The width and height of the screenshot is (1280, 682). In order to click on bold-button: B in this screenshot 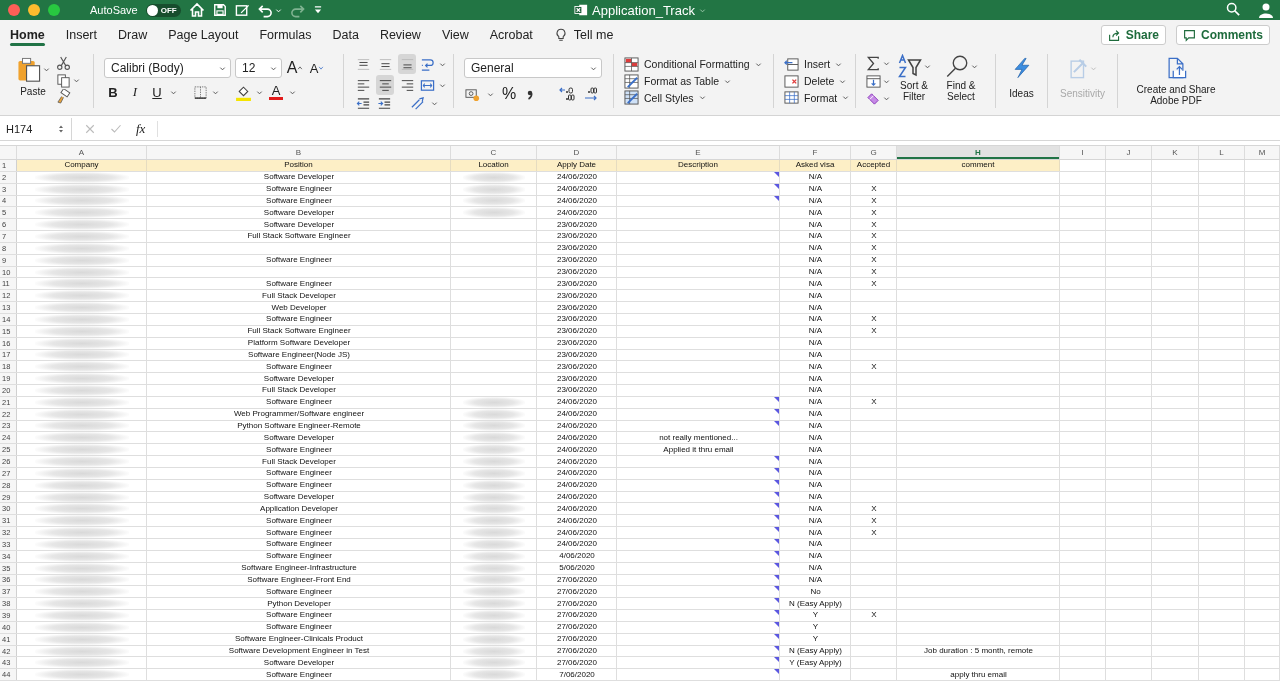, I will do `click(113, 92)`.